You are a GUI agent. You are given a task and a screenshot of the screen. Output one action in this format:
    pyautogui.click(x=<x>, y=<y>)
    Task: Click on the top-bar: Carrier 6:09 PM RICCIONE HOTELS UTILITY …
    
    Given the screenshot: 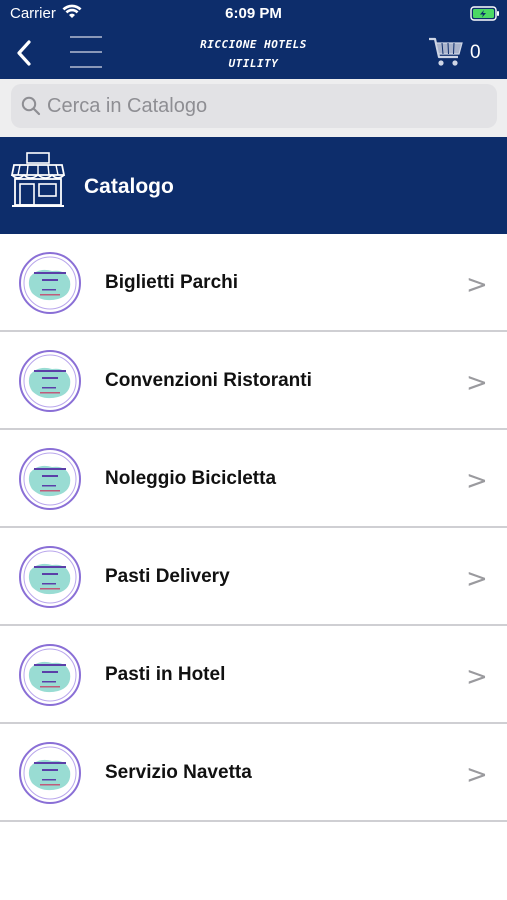 What is the action you would take?
    pyautogui.click(x=253, y=39)
    